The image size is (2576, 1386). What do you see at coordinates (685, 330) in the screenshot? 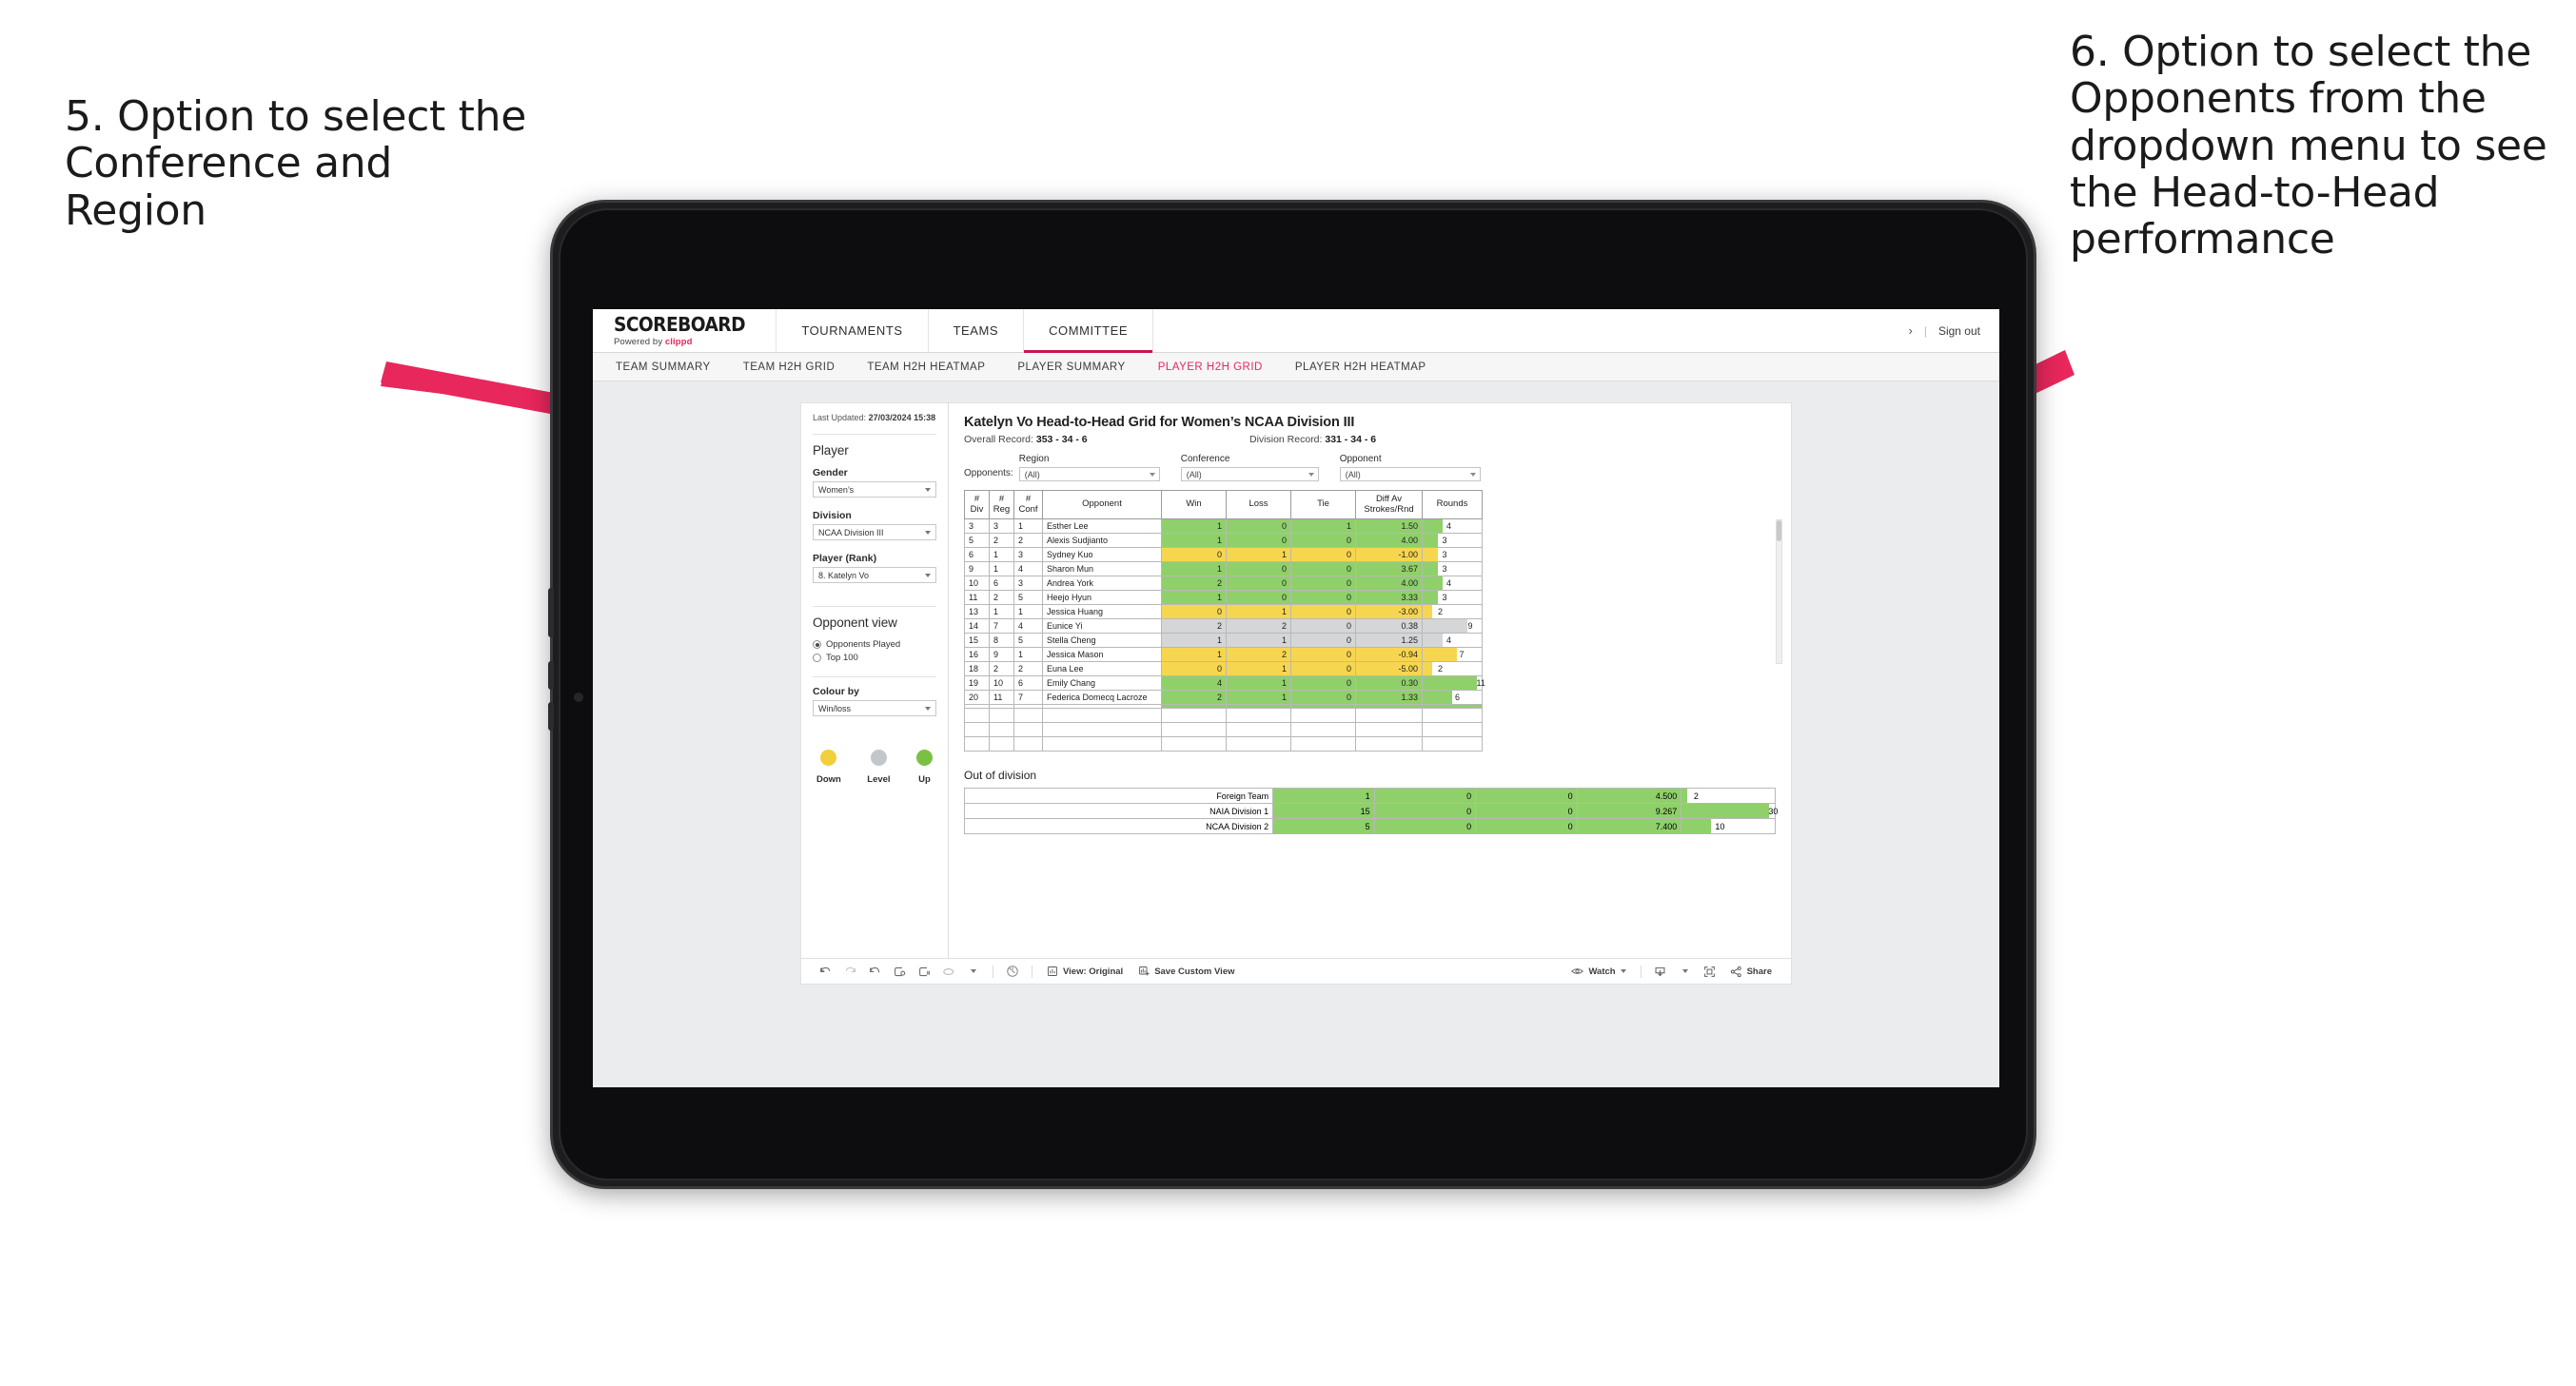
I see `brand-logo: SCOREBOARD Powered by clippd` at bounding box center [685, 330].